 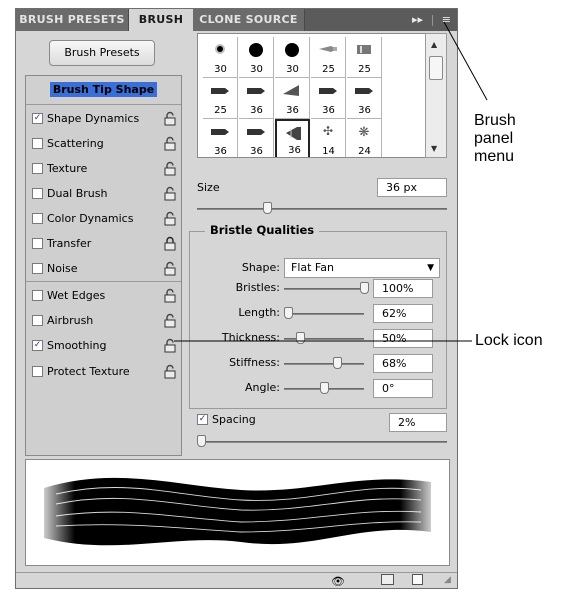 I want to click on size-slider-track, so click(x=322, y=209).